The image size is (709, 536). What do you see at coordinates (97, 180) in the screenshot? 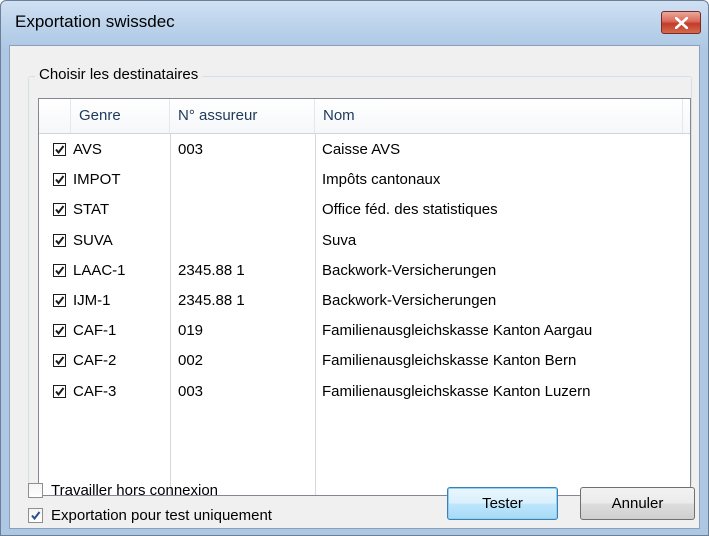
I see `row-genre: IMPOT` at bounding box center [97, 180].